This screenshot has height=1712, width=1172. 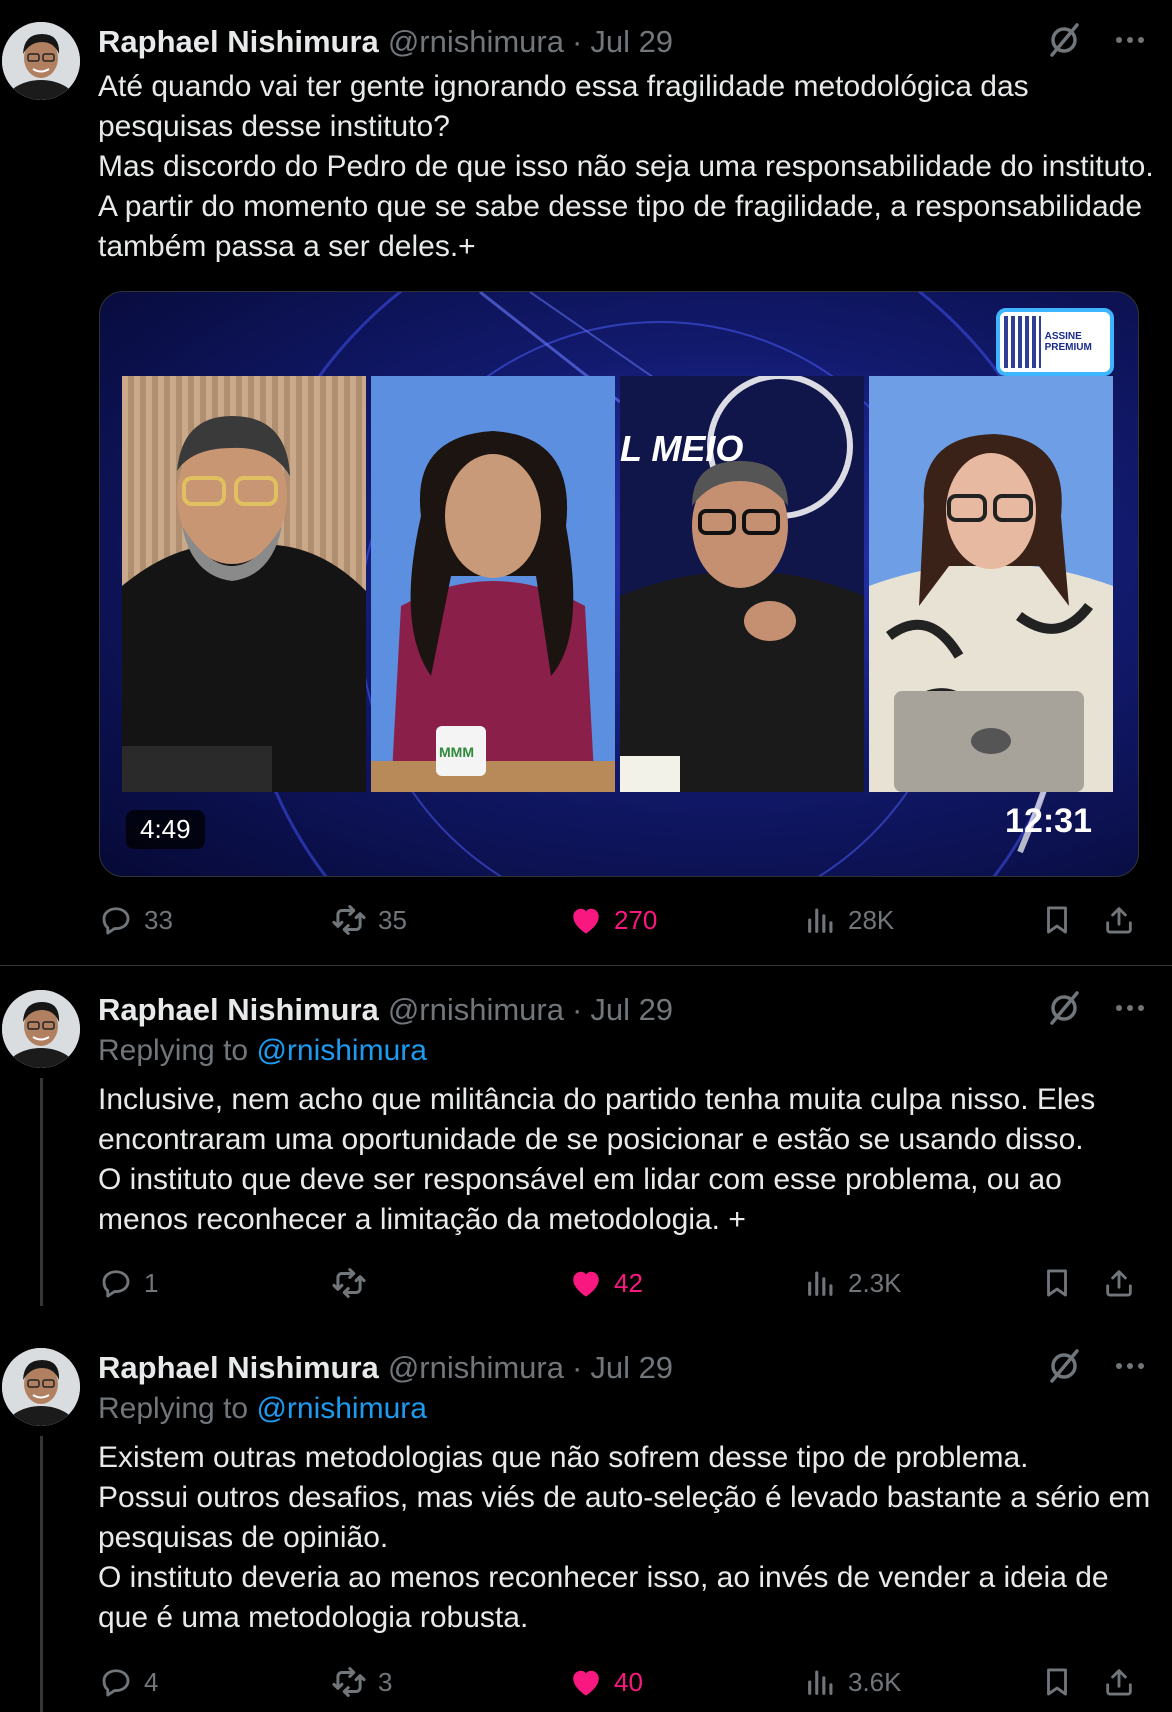 I want to click on repost-button: 35, so click(x=368, y=920).